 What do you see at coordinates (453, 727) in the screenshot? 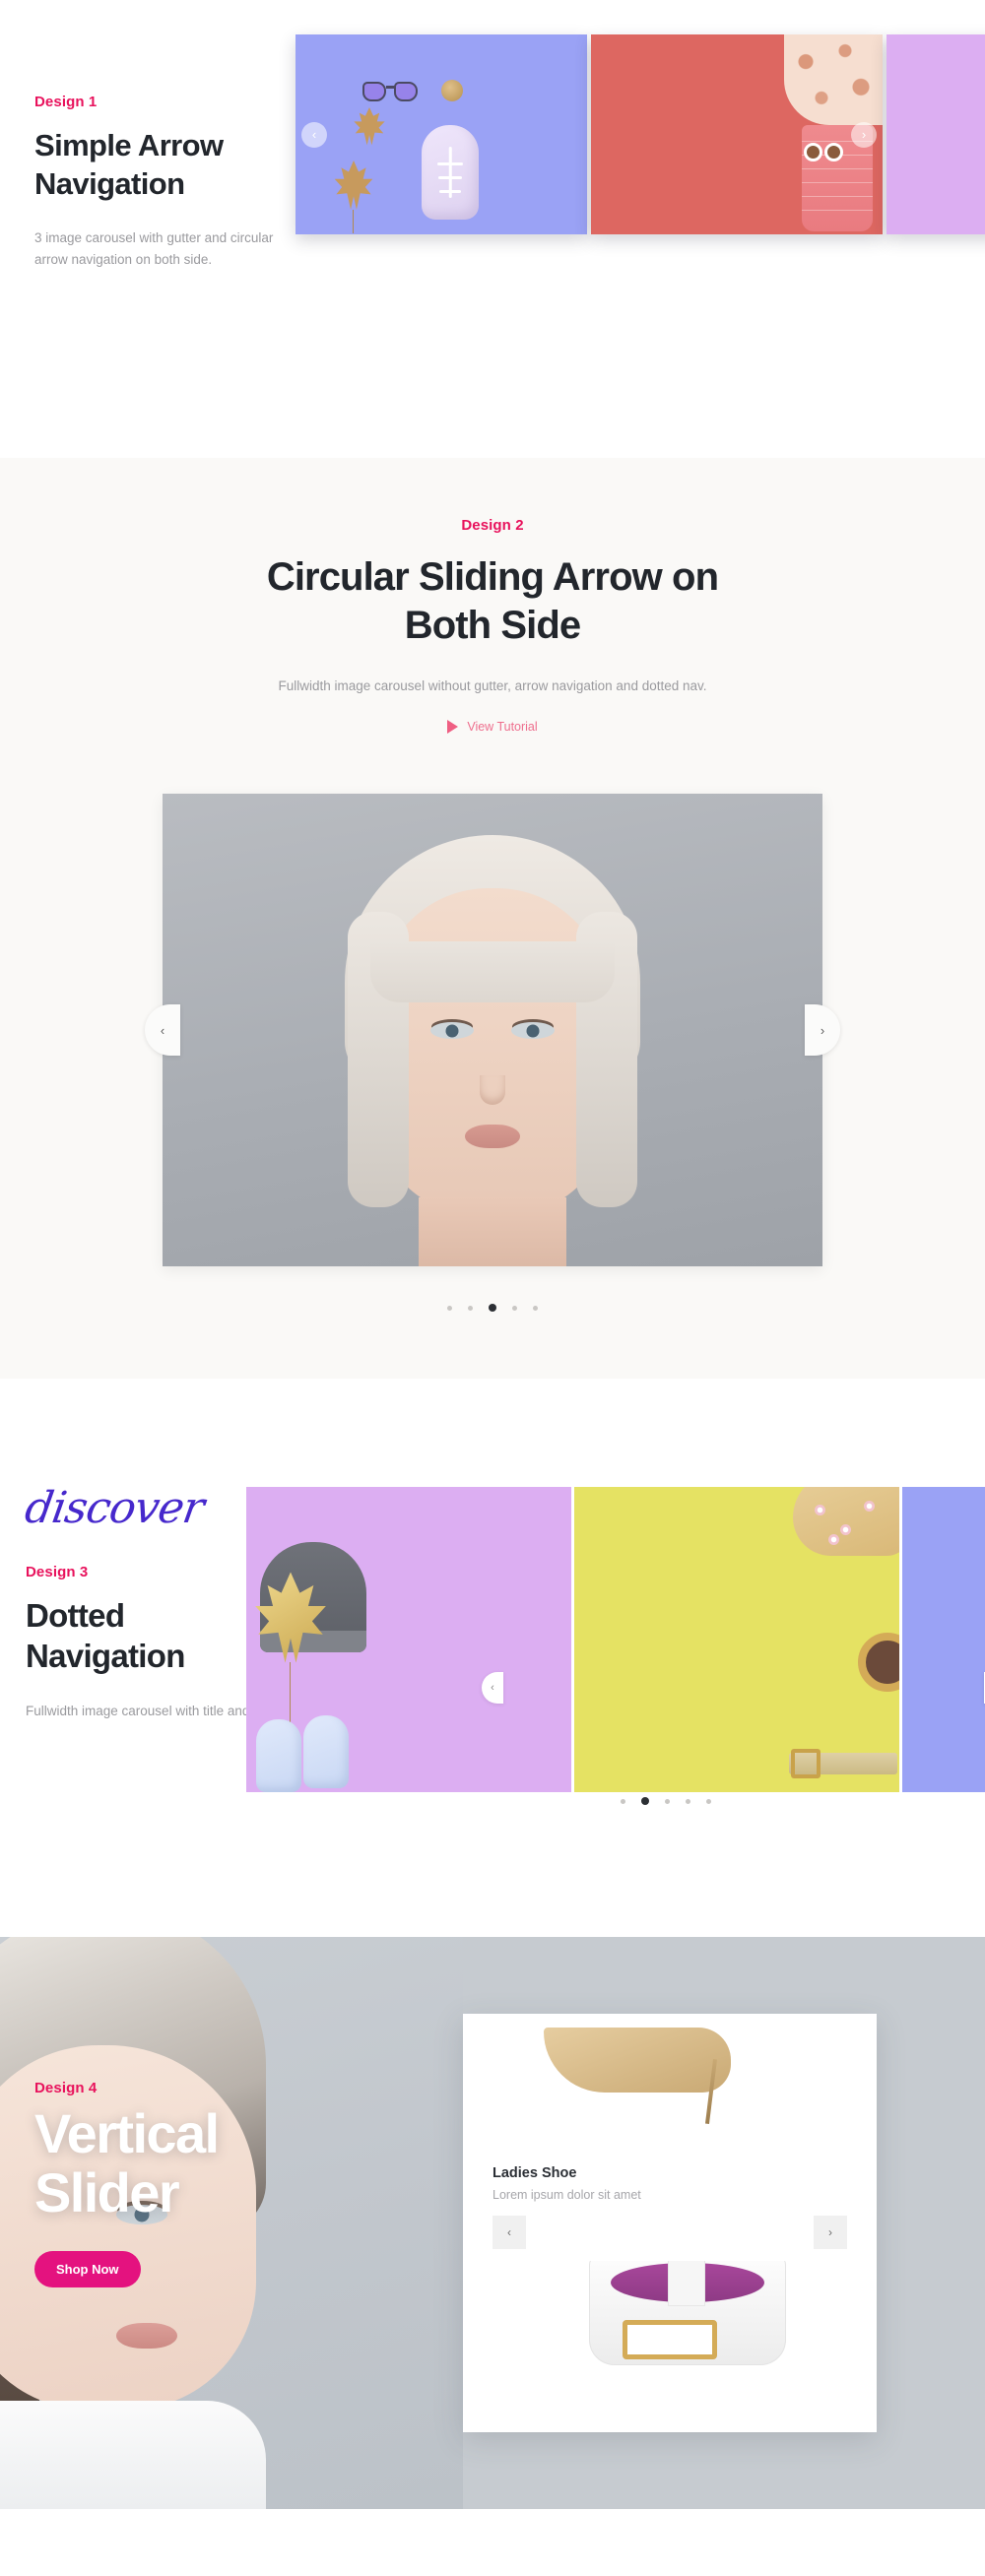
I see `play-icon` at bounding box center [453, 727].